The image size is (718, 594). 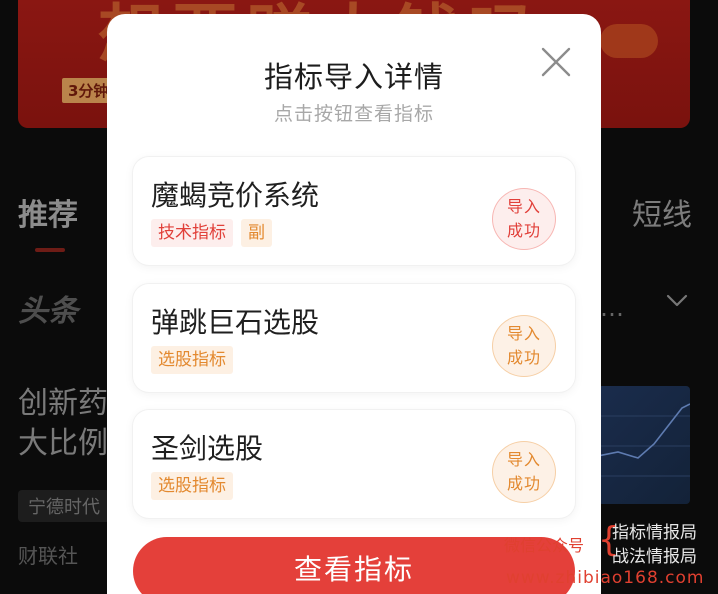 What do you see at coordinates (654, 533) in the screenshot?
I see `watermark-line1: 指标情报局` at bounding box center [654, 533].